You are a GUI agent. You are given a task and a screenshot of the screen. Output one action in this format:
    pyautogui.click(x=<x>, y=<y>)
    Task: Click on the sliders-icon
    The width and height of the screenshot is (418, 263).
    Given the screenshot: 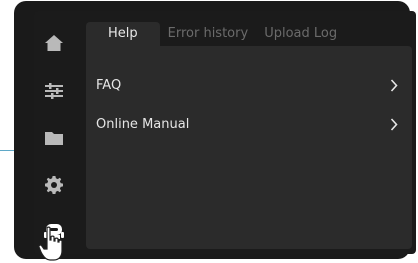 What is the action you would take?
    pyautogui.click(x=54, y=91)
    